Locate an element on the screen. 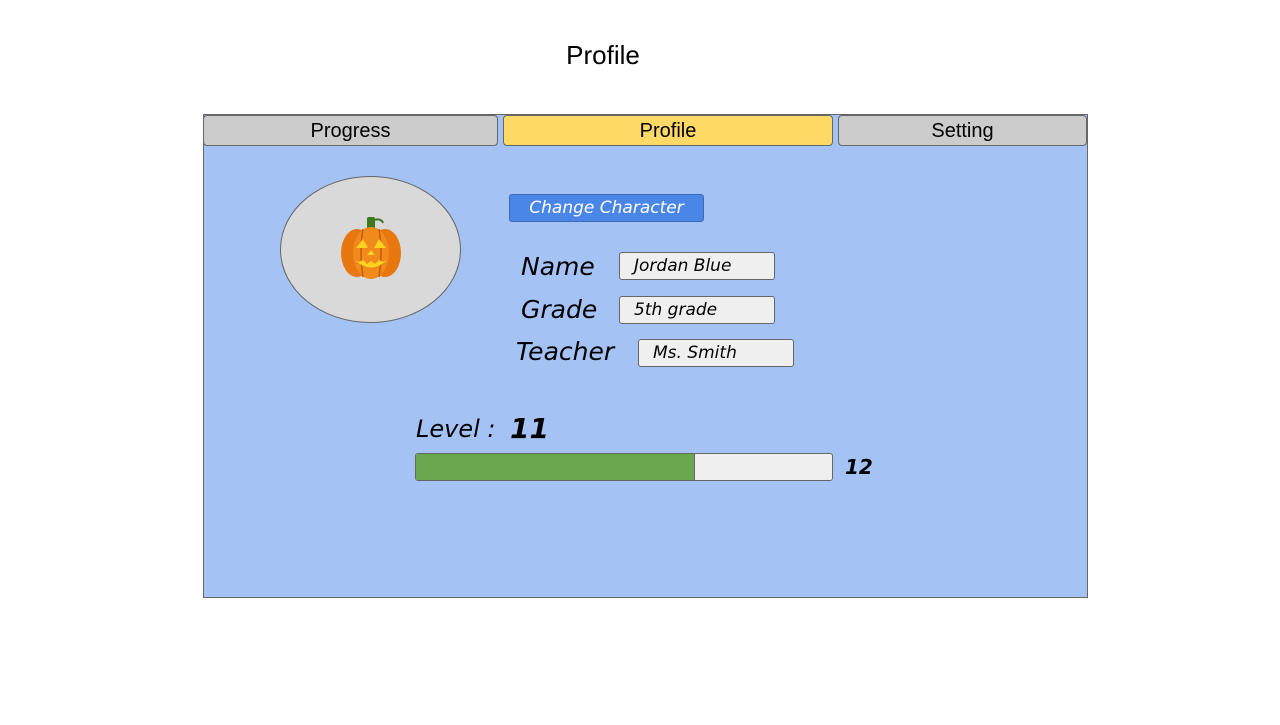 The width and height of the screenshot is (1280, 725). change-character-button: Change Character is located at coordinates (606, 208).